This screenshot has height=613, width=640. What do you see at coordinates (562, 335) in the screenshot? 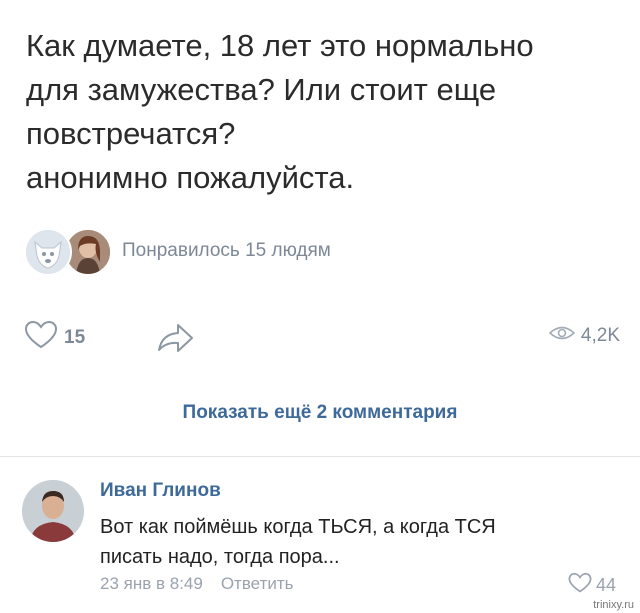
I see `eye-icon` at bounding box center [562, 335].